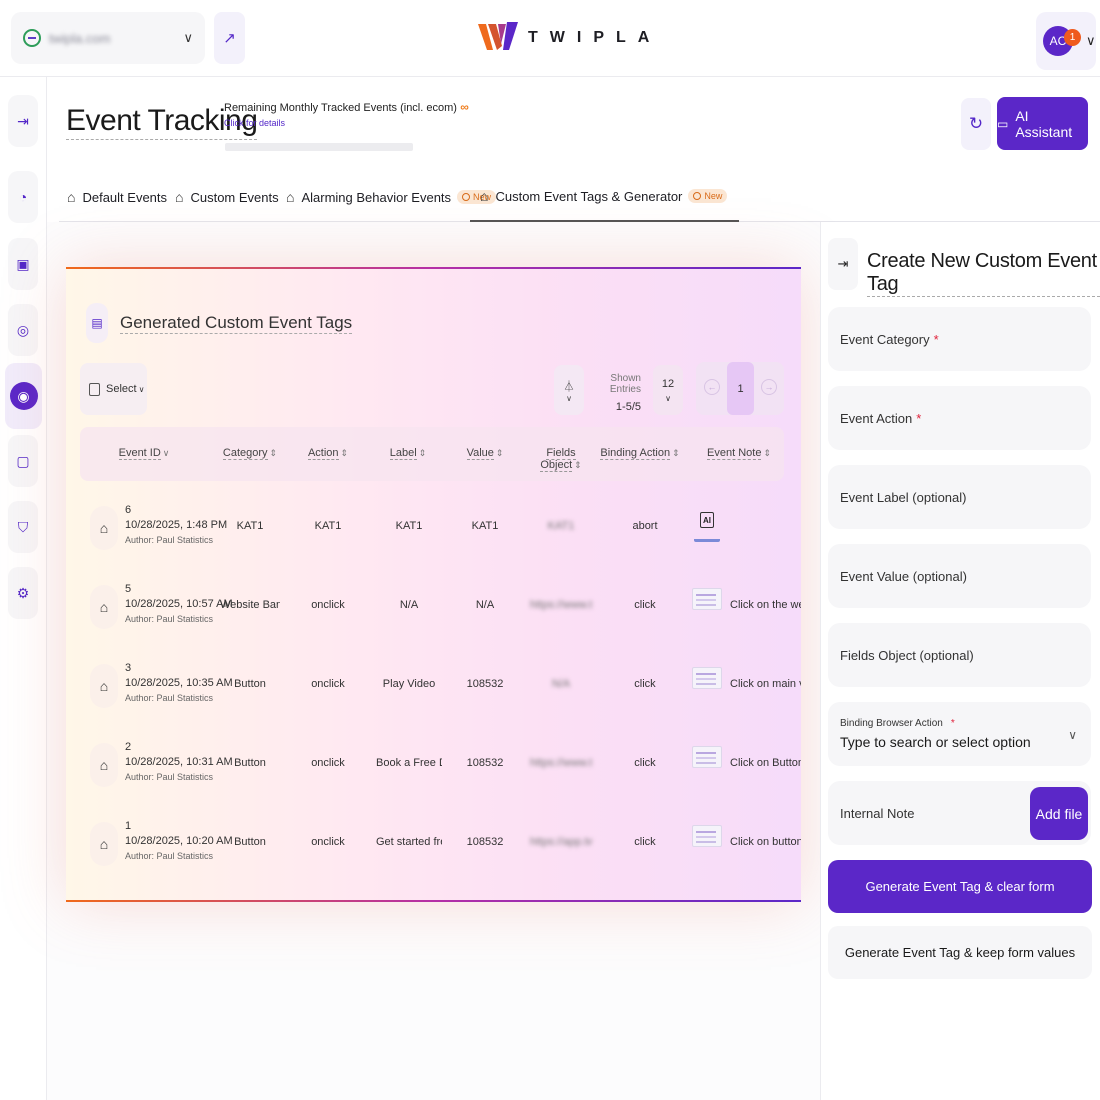 The width and height of the screenshot is (1100, 1100). Describe the element at coordinates (697, 196) in the screenshot. I see `new-badge-icon` at that location.